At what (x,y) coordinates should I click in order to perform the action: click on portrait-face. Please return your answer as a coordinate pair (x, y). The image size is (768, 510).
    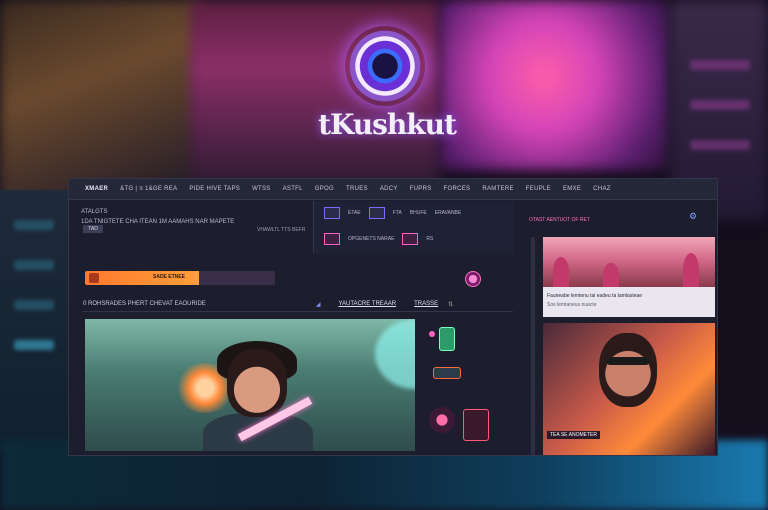
    Looking at the image, I should click on (628, 370).